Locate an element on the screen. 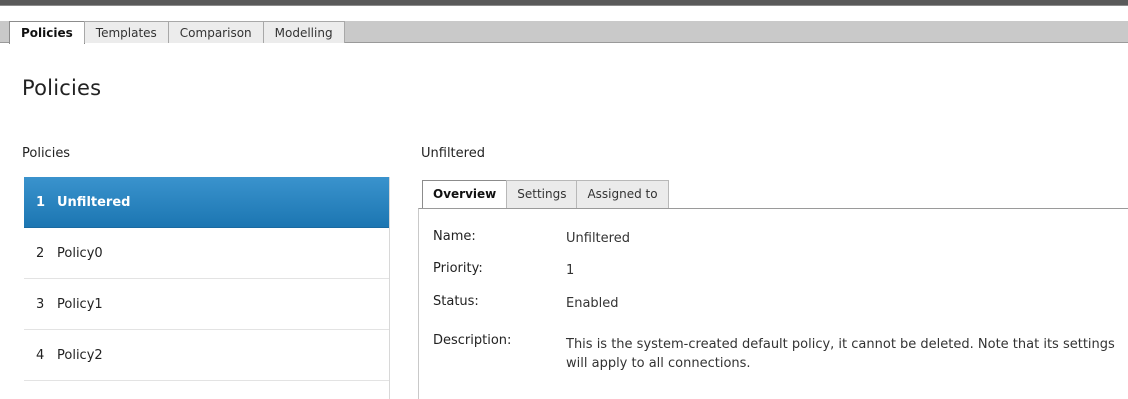  status-label: Status: is located at coordinates (456, 301).